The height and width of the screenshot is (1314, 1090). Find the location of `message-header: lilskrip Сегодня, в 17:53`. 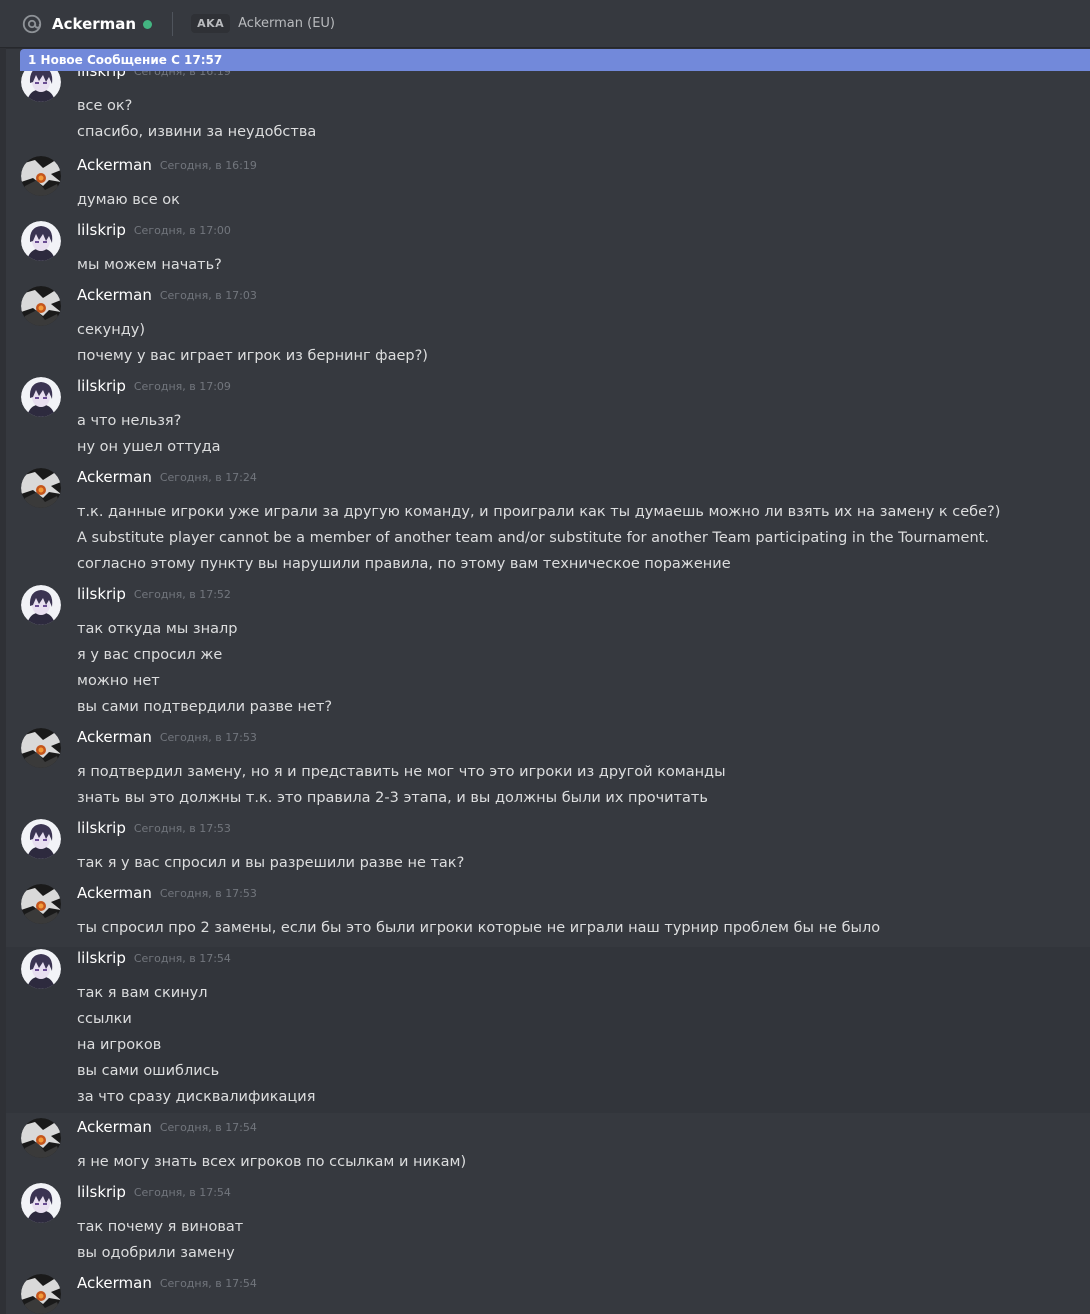

message-header: lilskrip Сегодня, в 17:53 is located at coordinates (154, 828).